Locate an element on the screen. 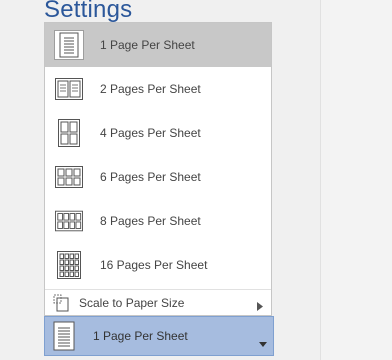 The width and height of the screenshot is (392, 360). menu-item-label: 6 Pages Per Sheet is located at coordinates (150, 177).